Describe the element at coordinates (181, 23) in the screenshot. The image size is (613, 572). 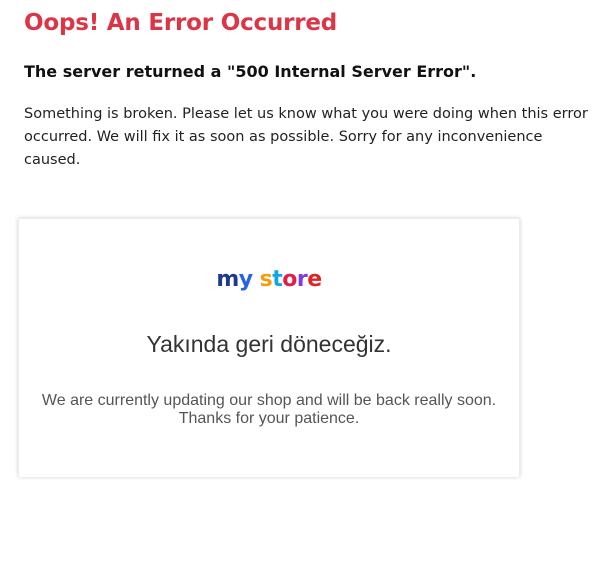
I see `error-title: Oops! An Error Occurred` at that location.